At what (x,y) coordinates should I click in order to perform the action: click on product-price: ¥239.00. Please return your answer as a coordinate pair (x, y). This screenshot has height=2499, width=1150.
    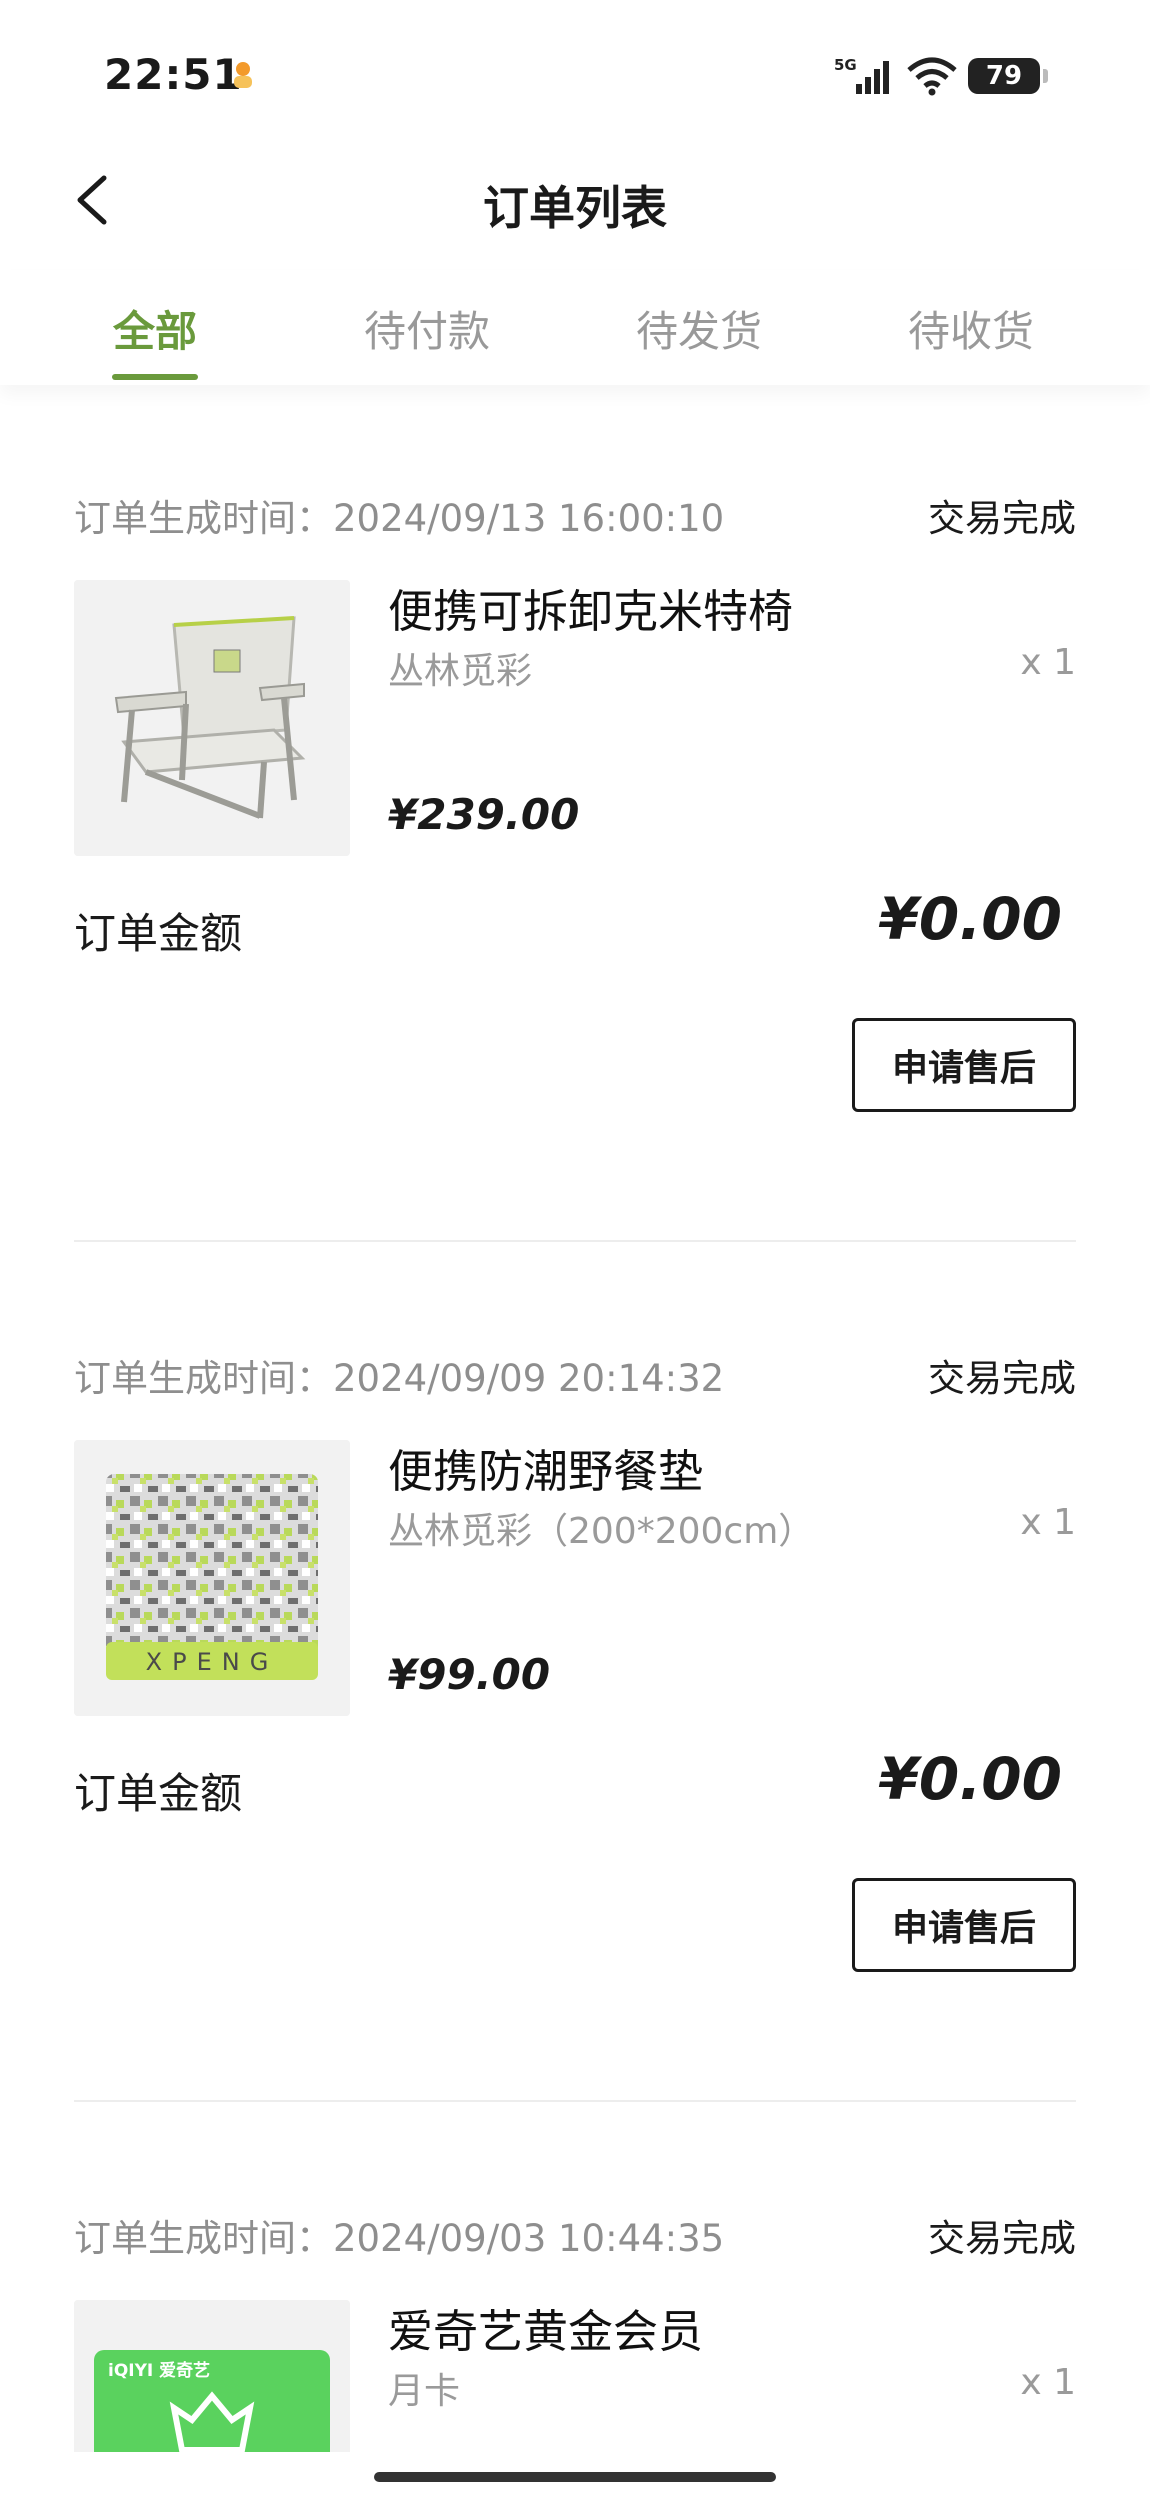
    Looking at the image, I should click on (484, 814).